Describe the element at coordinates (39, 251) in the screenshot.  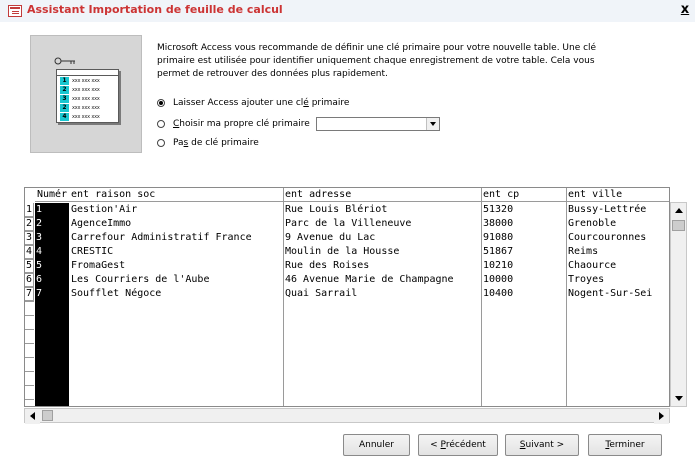
I see `cell-numero: 4` at that location.